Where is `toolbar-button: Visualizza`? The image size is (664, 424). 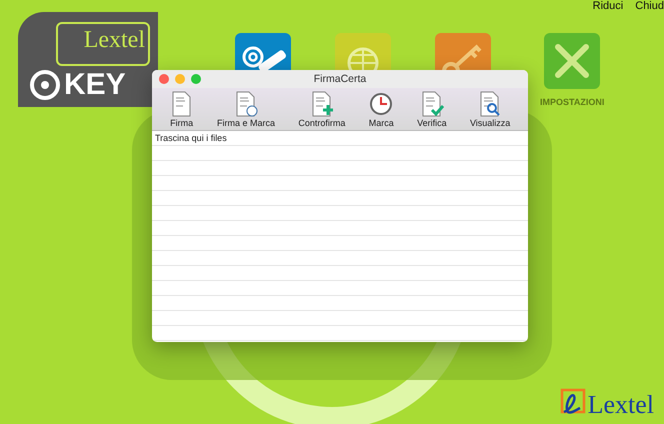
toolbar-button: Visualizza is located at coordinates (490, 109).